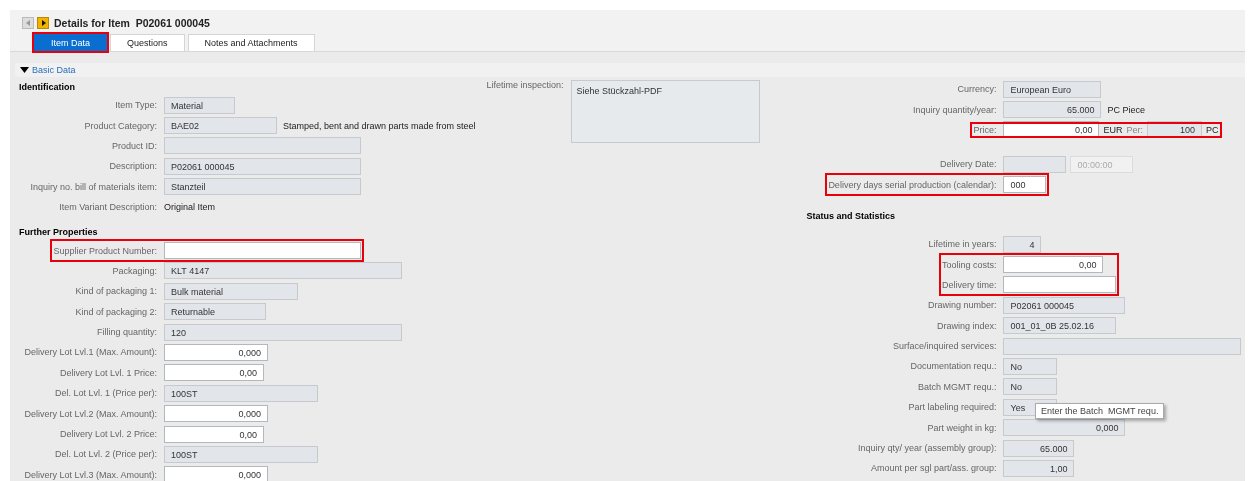 Image resolution: width=1250 pixels, height=481 pixels. Describe the element at coordinates (977, 89) in the screenshot. I see `field-label: Currency:` at that location.